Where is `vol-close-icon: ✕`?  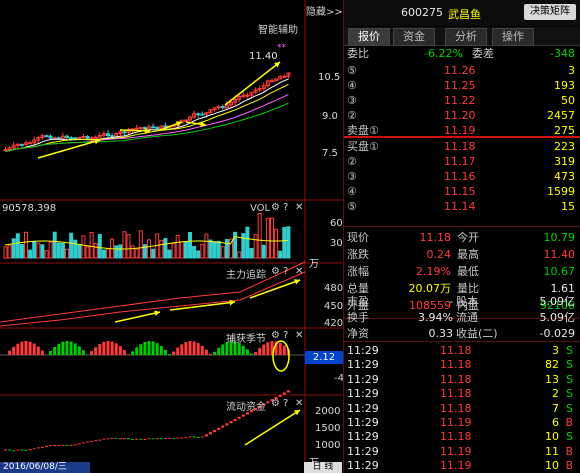 vol-close-icon: ✕ is located at coordinates (299, 207).